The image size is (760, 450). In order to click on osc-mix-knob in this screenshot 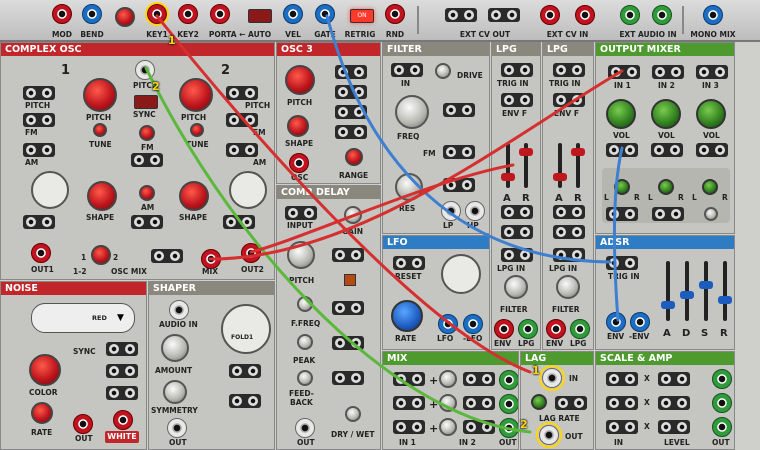, I will do `click(101, 255)`.